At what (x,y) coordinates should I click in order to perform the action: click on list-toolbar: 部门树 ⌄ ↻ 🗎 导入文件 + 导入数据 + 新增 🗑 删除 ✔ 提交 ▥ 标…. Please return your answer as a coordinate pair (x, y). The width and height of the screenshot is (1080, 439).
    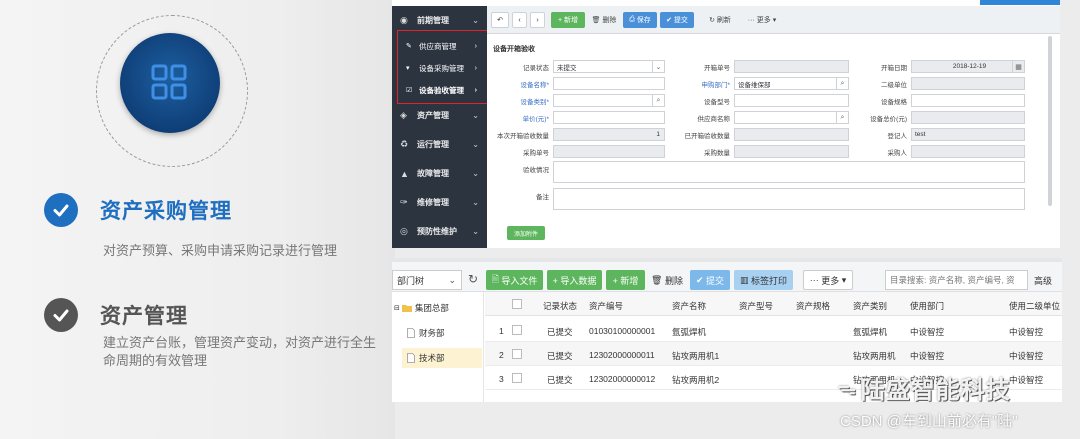
    Looking at the image, I should click on (727, 277).